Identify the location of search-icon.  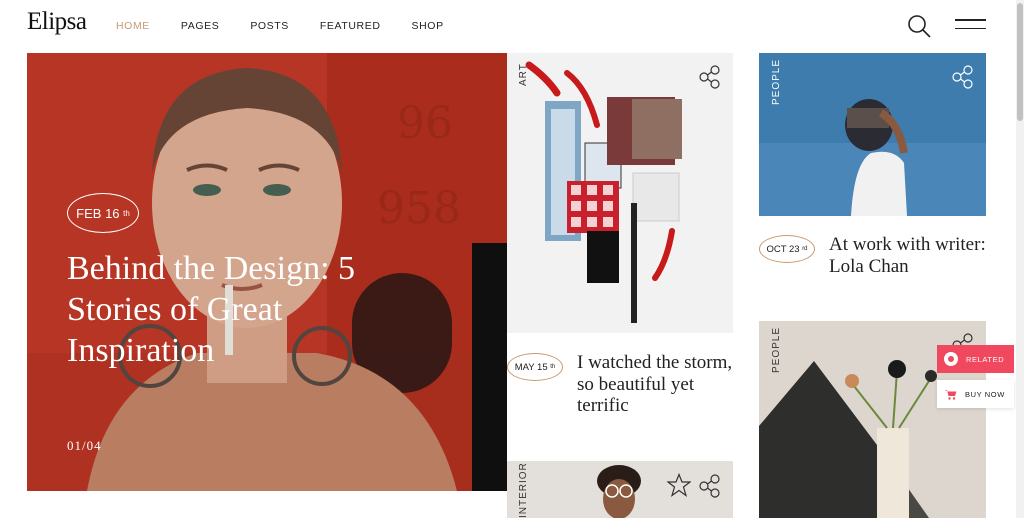
(919, 26).